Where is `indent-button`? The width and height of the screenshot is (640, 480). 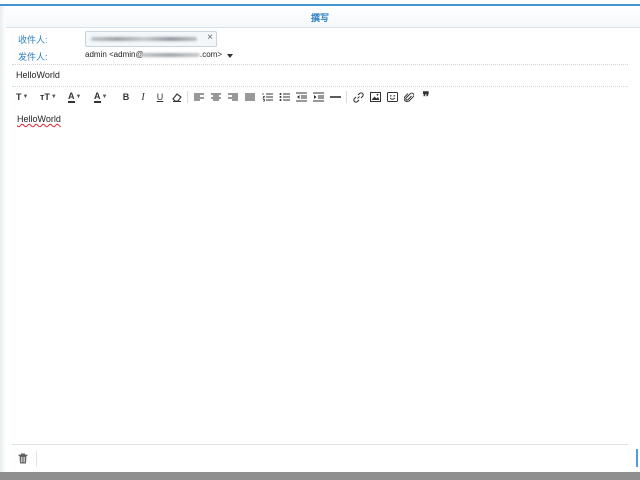 indent-button is located at coordinates (318, 97).